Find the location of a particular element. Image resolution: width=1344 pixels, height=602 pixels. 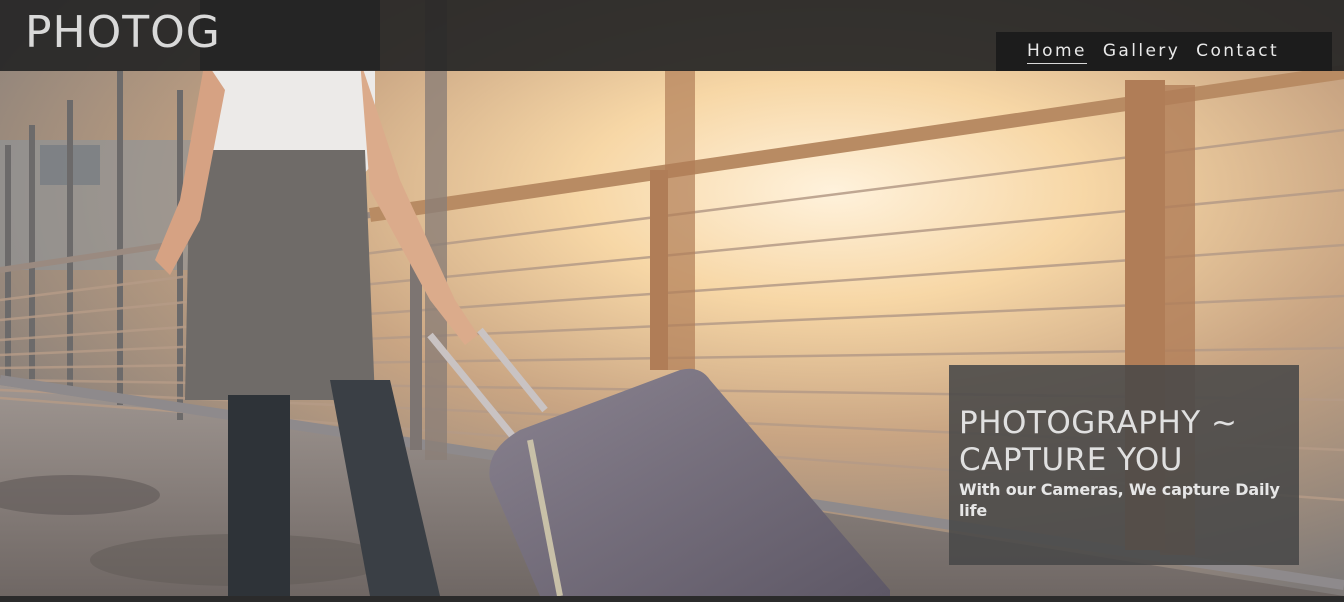

page-bottom-edge is located at coordinates (672, 599).